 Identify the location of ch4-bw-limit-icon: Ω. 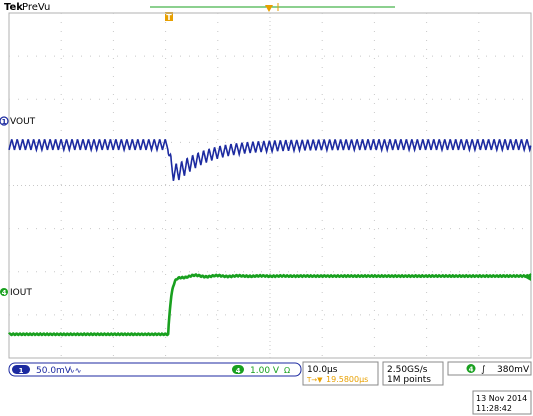
(287, 370).